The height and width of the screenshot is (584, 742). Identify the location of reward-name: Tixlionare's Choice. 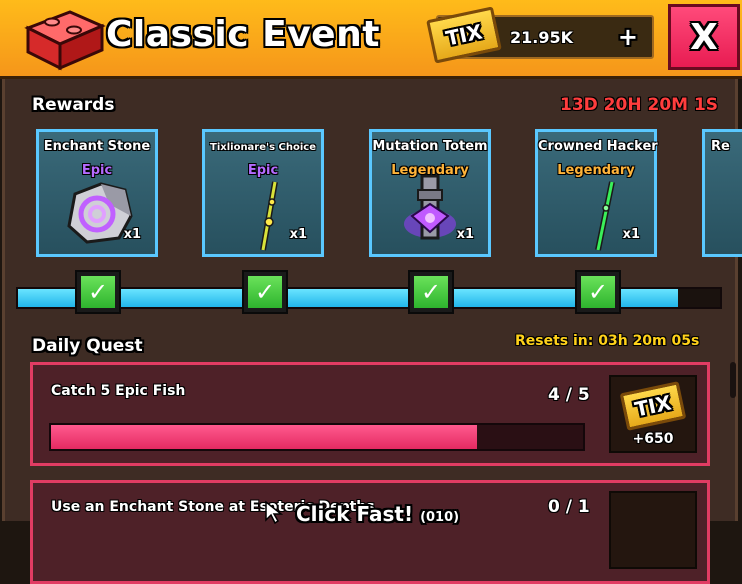
(263, 147).